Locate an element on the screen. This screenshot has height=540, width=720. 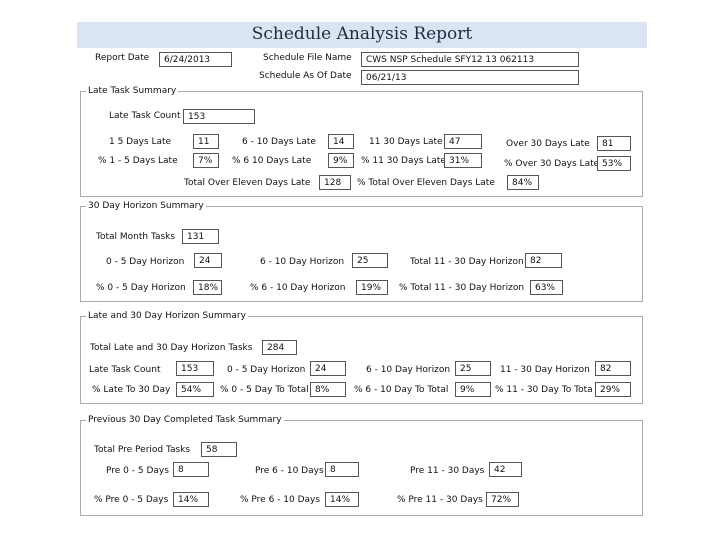
as-of-date-field: 06/21/13 is located at coordinates (470, 77).